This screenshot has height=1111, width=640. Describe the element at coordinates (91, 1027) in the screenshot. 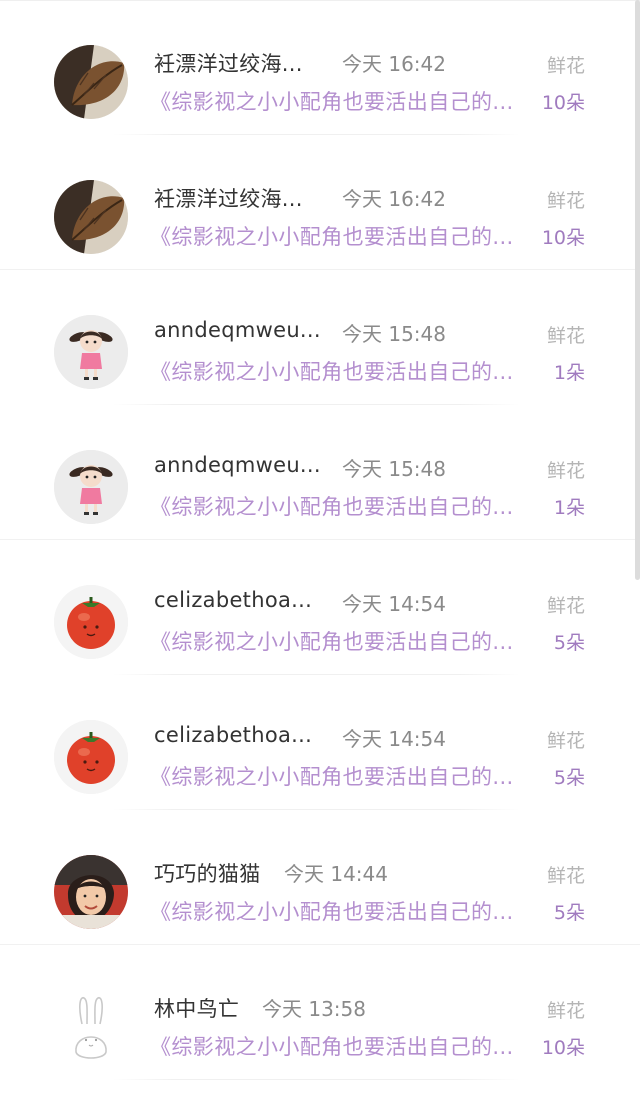

I see `rabbit-avatar` at that location.